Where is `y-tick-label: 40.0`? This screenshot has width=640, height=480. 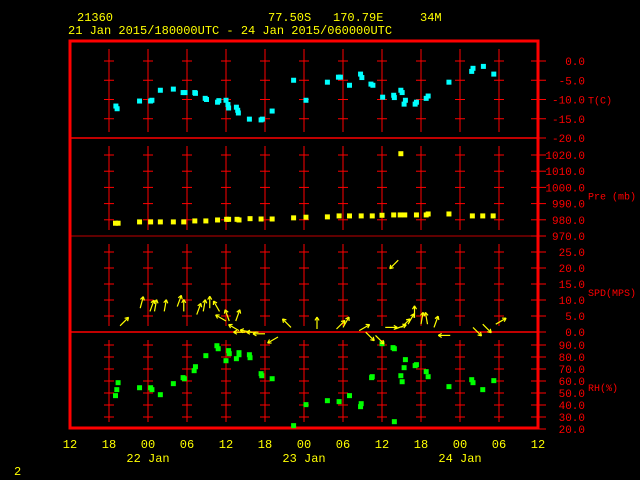 y-tick-label: 40.0 is located at coordinates (572, 407).